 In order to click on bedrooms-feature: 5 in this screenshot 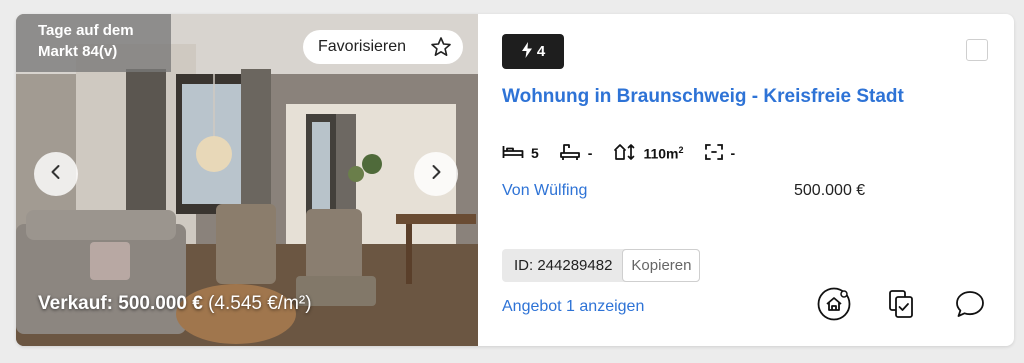, I will do `click(520, 153)`.